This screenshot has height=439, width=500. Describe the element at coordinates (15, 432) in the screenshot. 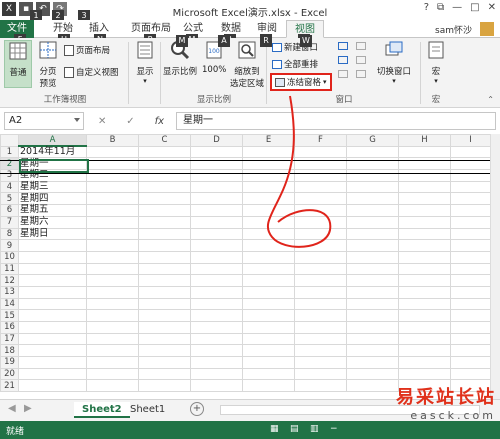

I see `status-ready: 就绪` at that location.